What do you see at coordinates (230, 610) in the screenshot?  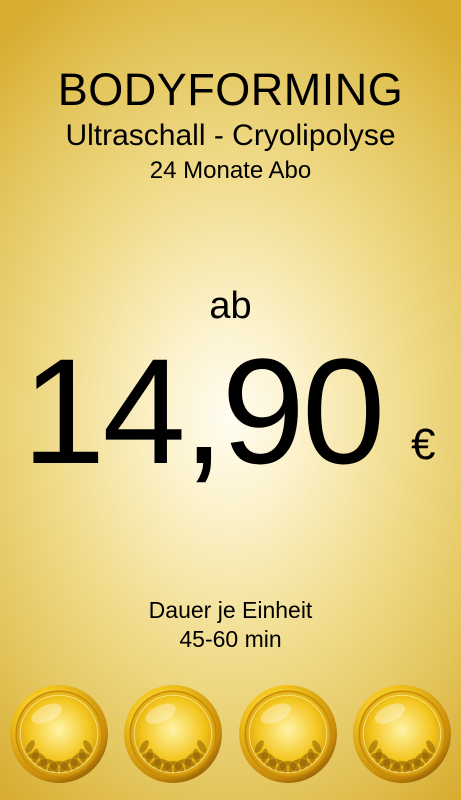 I see `duration-label: Dauer je Einheit` at bounding box center [230, 610].